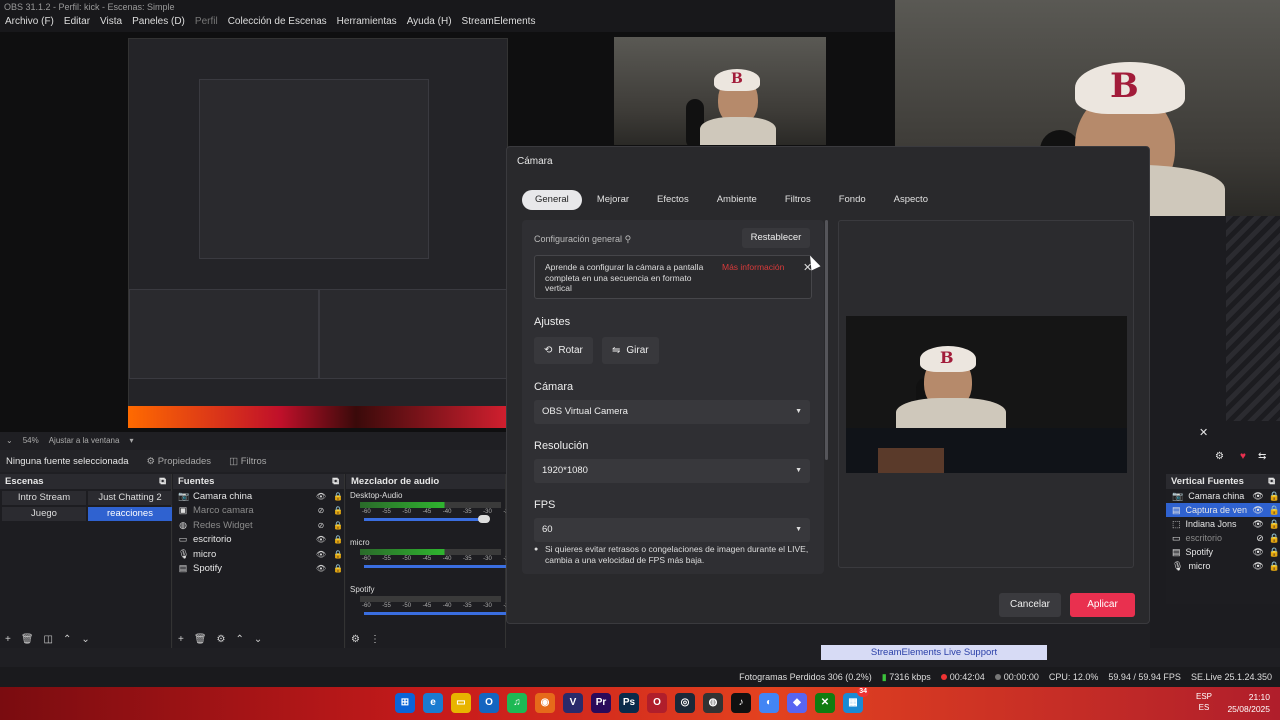 The image size is (1280, 720). I want to click on zoom-level: 54%, so click(31, 440).